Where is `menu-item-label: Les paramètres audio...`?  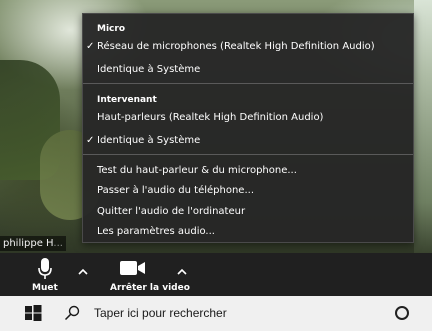 menu-item-label: Les paramètres audio... is located at coordinates (156, 231).